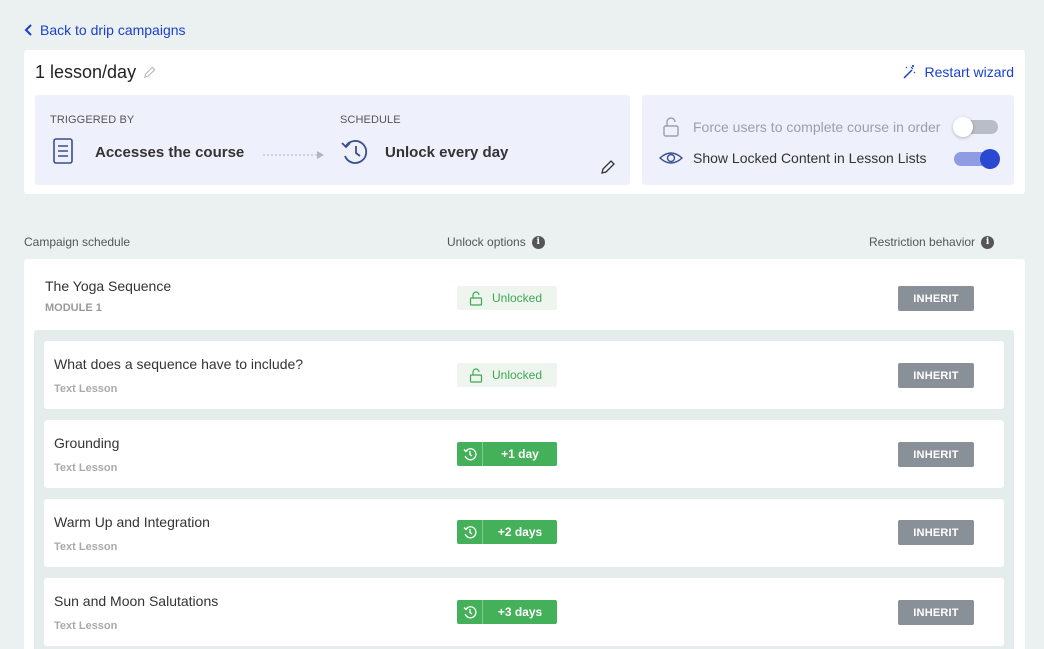 Image resolution: width=1044 pixels, height=649 pixels. Describe the element at coordinates (507, 375) in the screenshot. I see `lesson-unlock-status: Unlocked` at that location.